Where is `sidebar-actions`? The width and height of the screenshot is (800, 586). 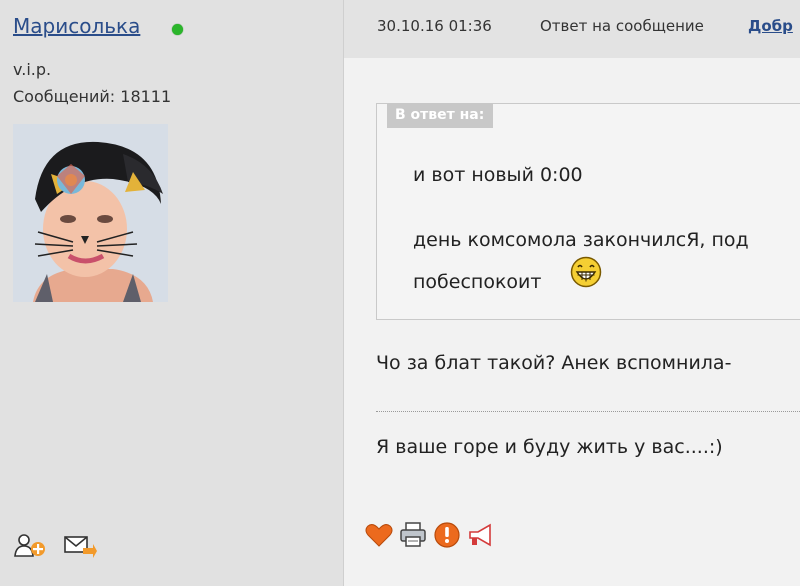
sidebar-actions is located at coordinates (55, 546).